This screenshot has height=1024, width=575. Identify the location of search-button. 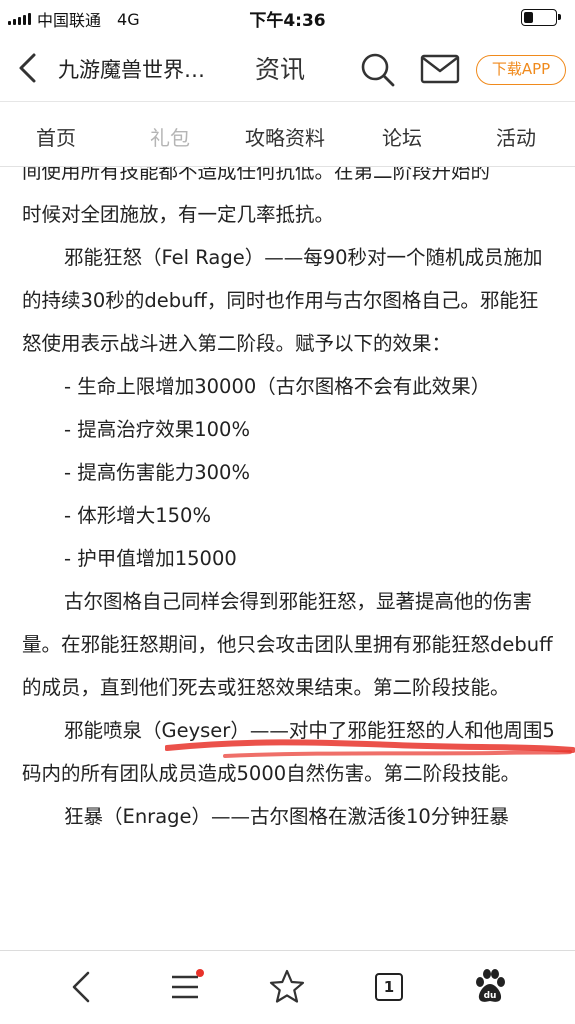
(378, 70).